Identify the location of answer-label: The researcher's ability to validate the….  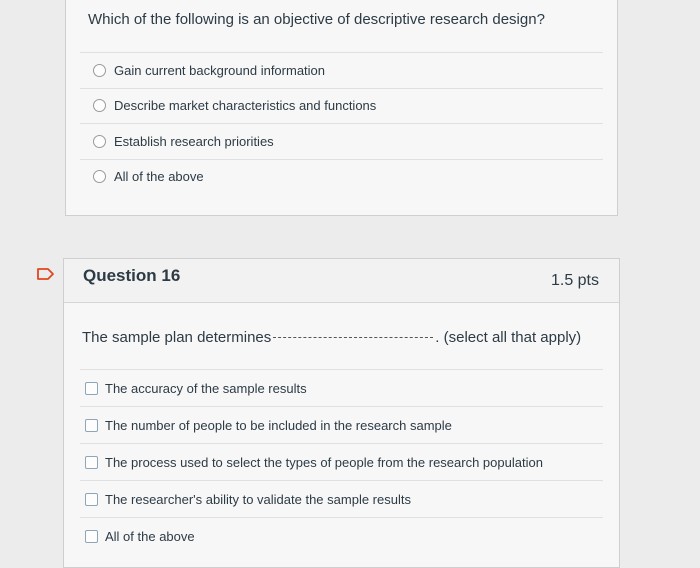
(258, 499).